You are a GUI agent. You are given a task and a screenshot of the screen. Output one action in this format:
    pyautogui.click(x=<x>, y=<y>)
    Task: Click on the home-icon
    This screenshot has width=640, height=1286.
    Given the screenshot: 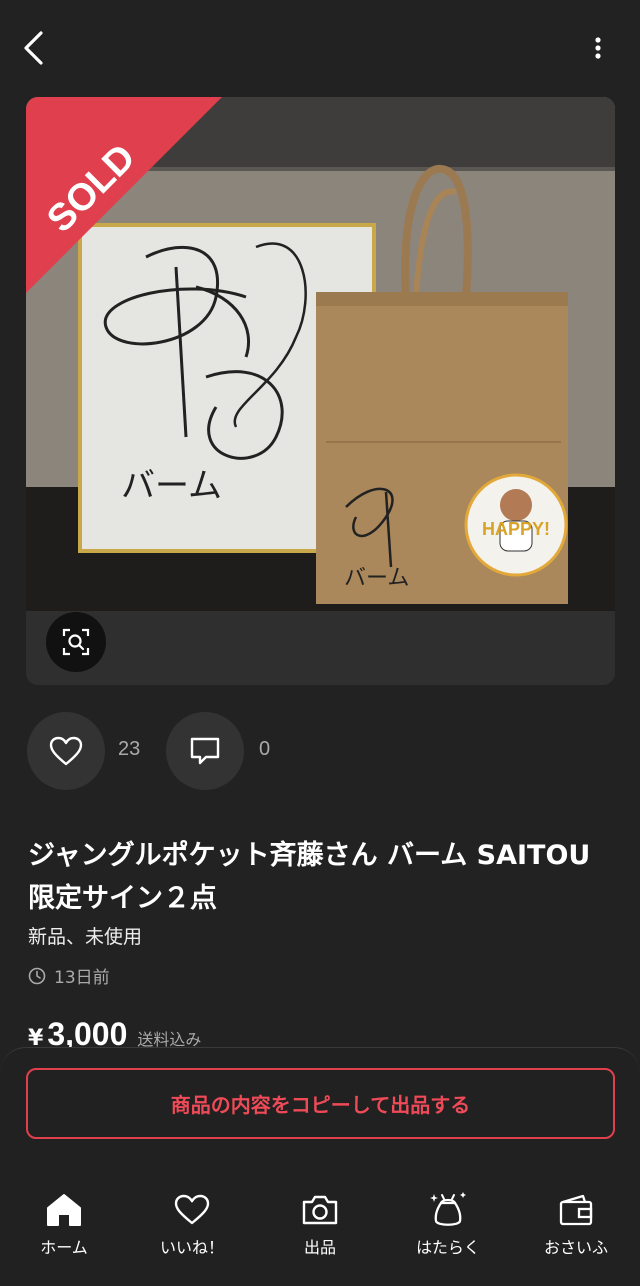 What is the action you would take?
    pyautogui.click(x=64, y=1210)
    